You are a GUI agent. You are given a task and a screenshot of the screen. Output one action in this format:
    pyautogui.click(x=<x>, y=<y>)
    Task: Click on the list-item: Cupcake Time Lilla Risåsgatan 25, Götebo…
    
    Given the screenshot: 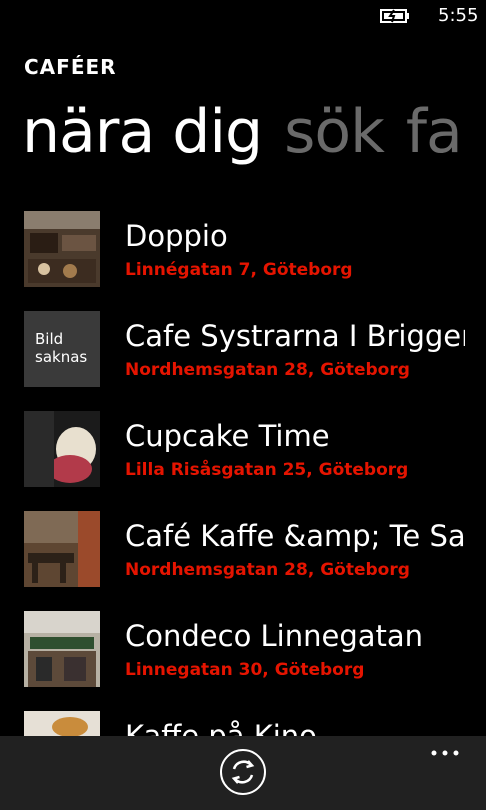 What is the action you would take?
    pyautogui.click(x=243, y=455)
    